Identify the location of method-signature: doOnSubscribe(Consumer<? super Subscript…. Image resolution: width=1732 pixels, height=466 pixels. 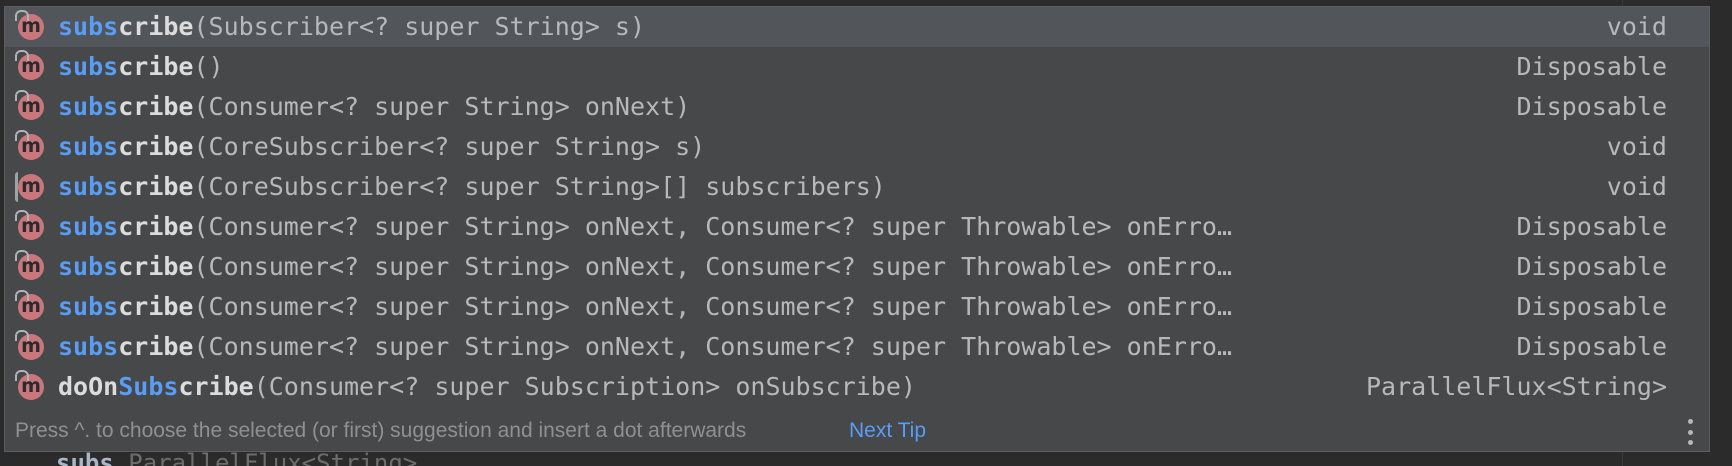
(487, 387).